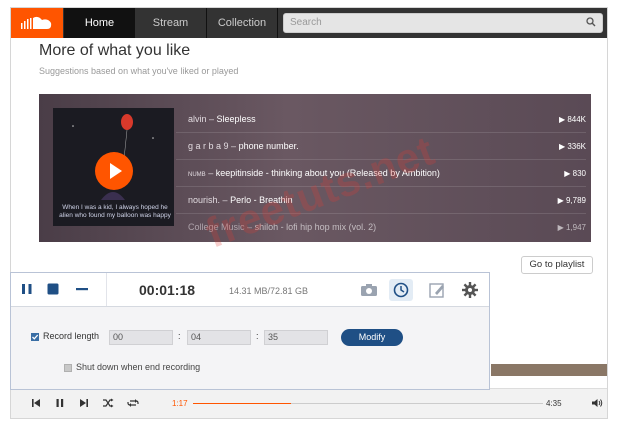 This screenshot has height=435, width=629. What do you see at coordinates (71, 336) in the screenshot?
I see `record-length-label: Record length` at bounding box center [71, 336].